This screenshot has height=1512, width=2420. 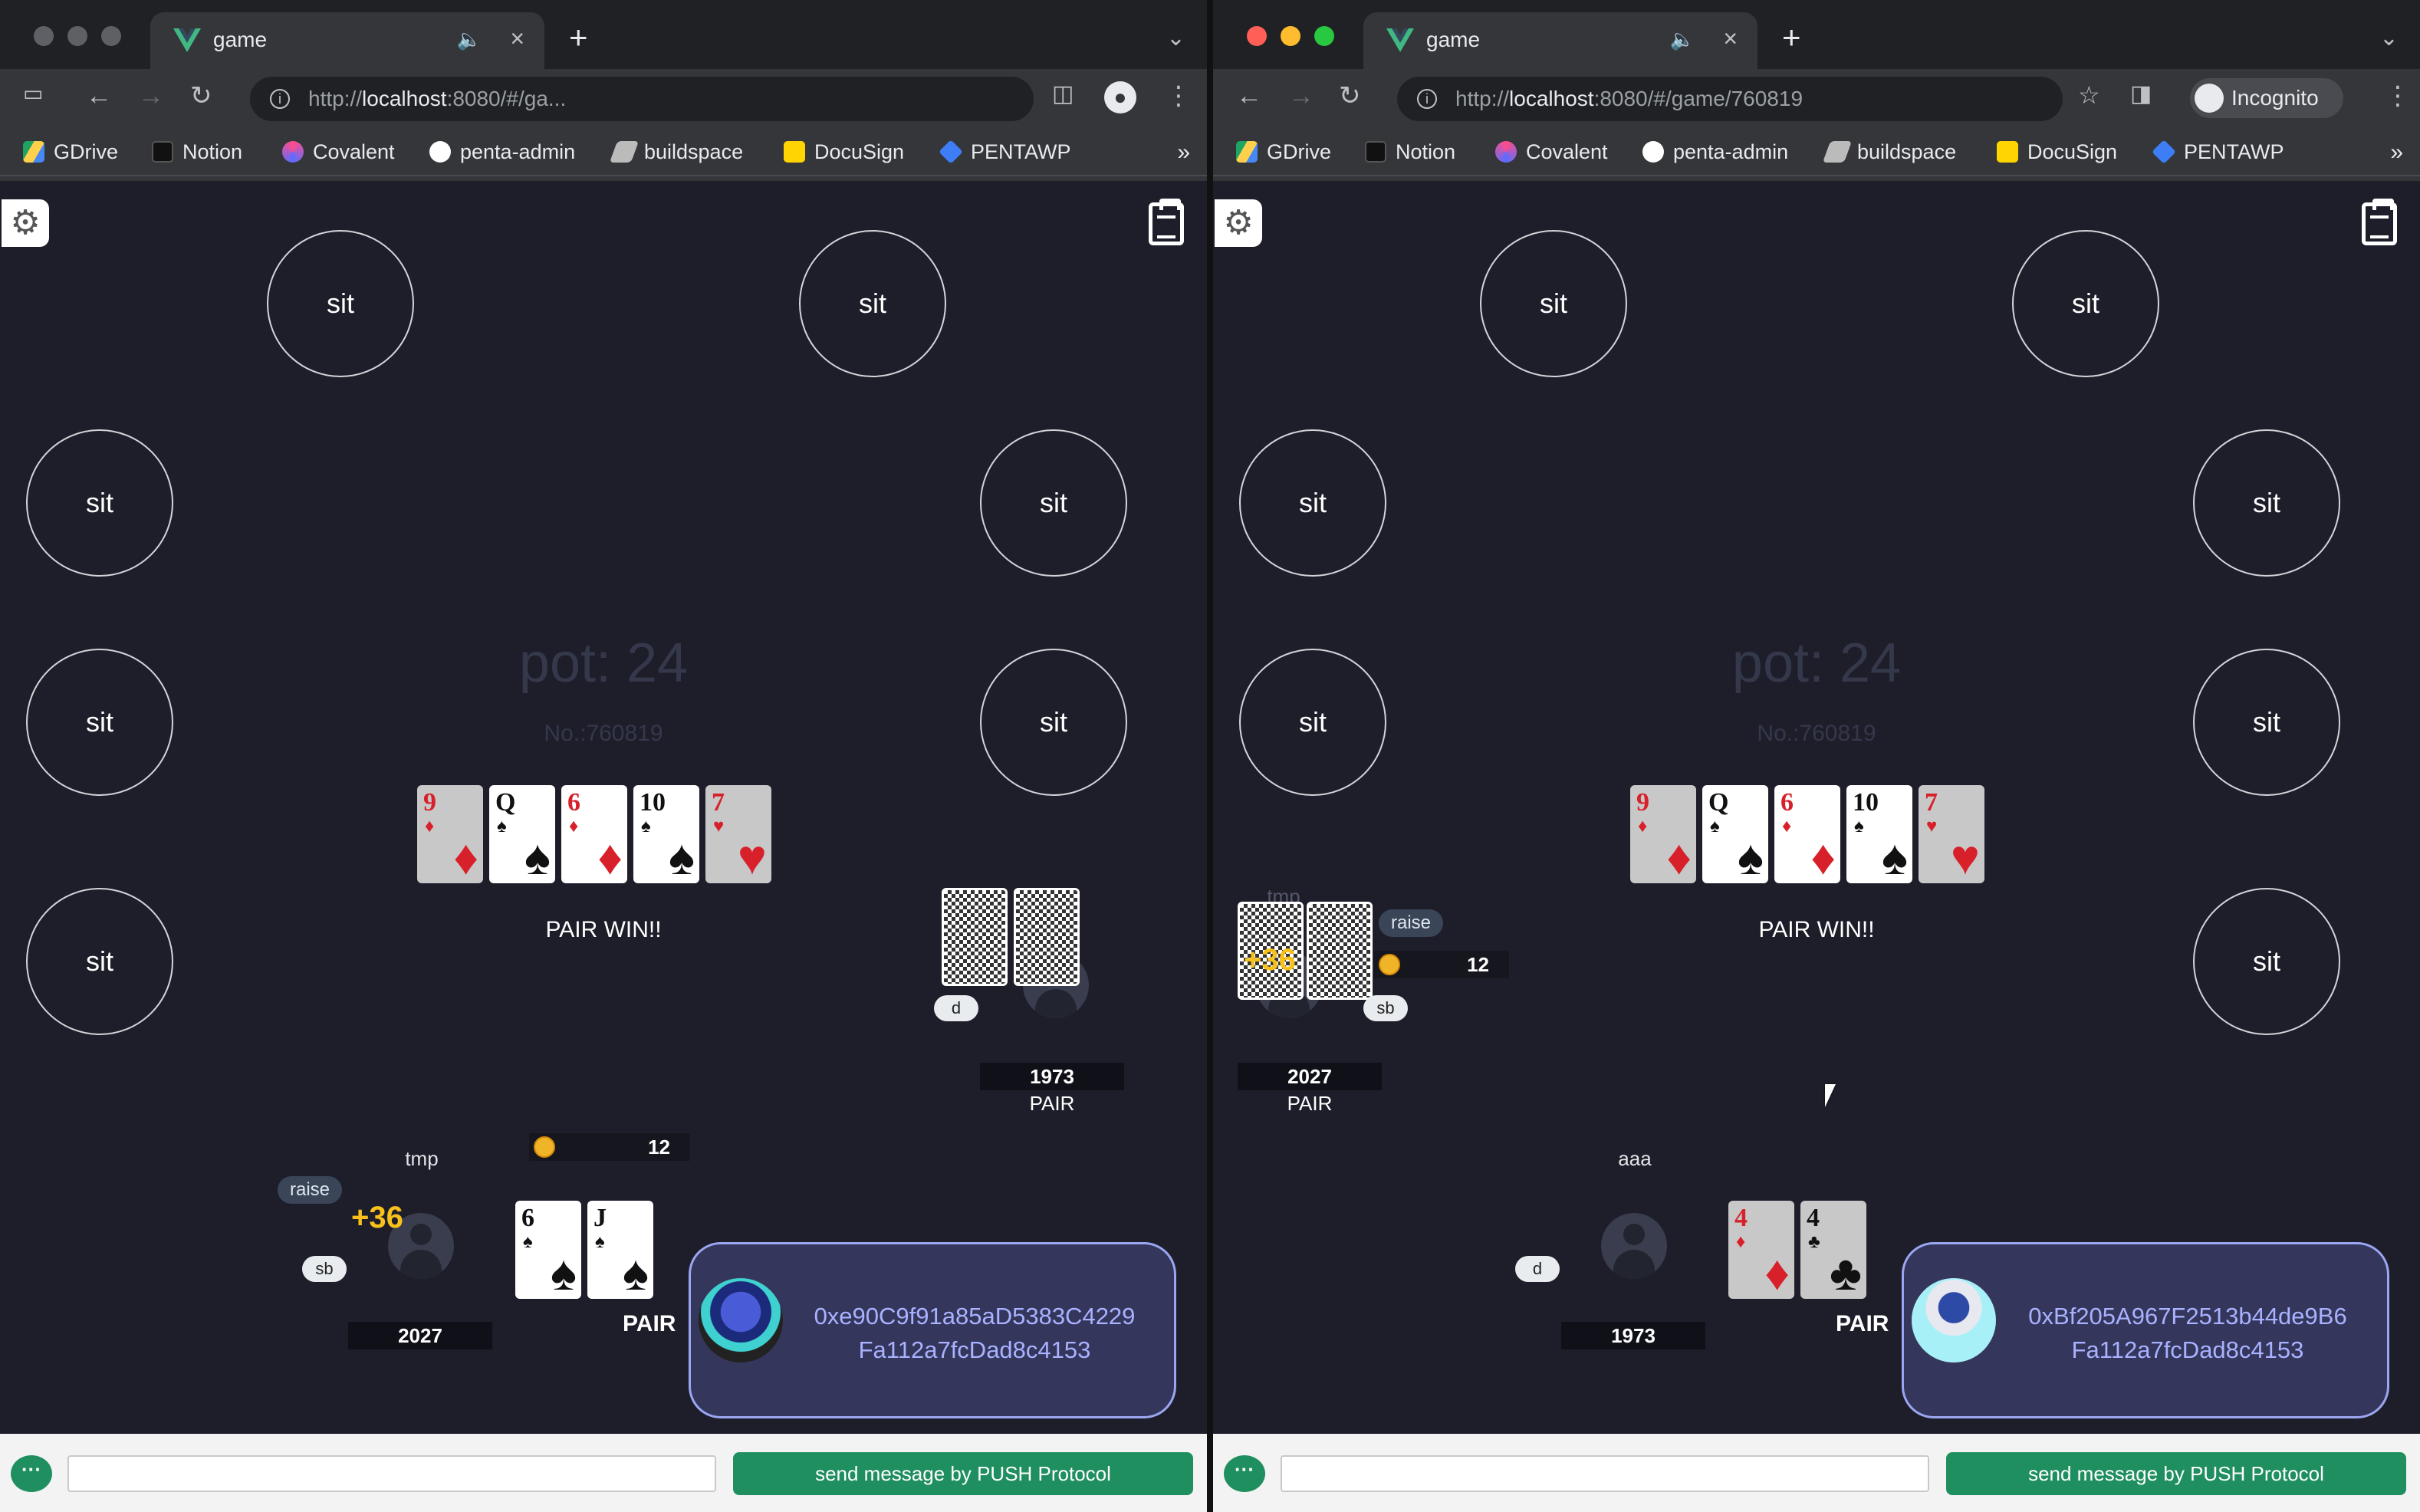 What do you see at coordinates (1120, 97) in the screenshot?
I see `profile-icon: ●` at bounding box center [1120, 97].